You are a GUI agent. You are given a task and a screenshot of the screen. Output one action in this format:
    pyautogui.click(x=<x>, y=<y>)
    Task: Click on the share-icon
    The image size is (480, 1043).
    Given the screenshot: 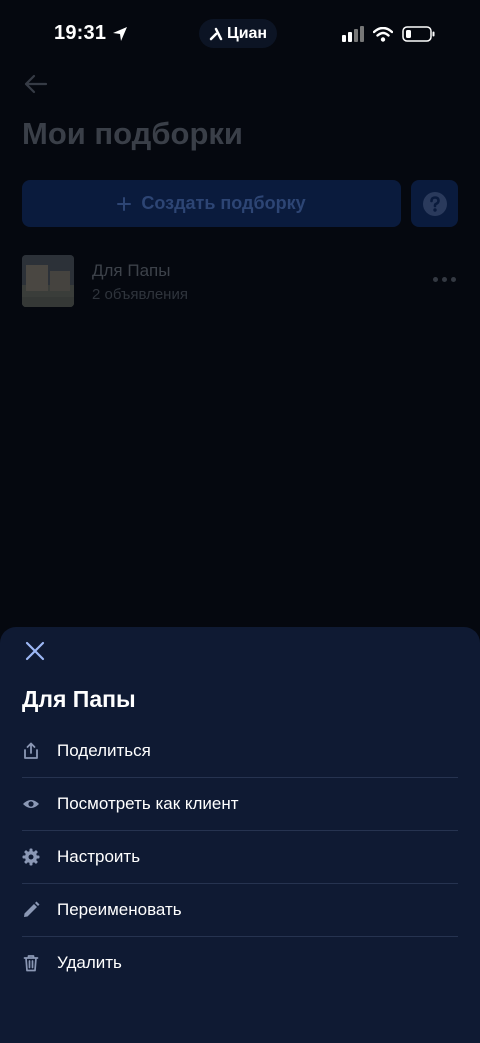 What is the action you would take?
    pyautogui.click(x=31, y=751)
    